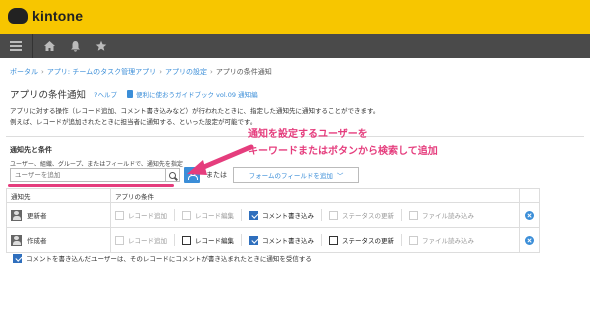  I want to click on comment-notify-checkbox, so click(17, 258).